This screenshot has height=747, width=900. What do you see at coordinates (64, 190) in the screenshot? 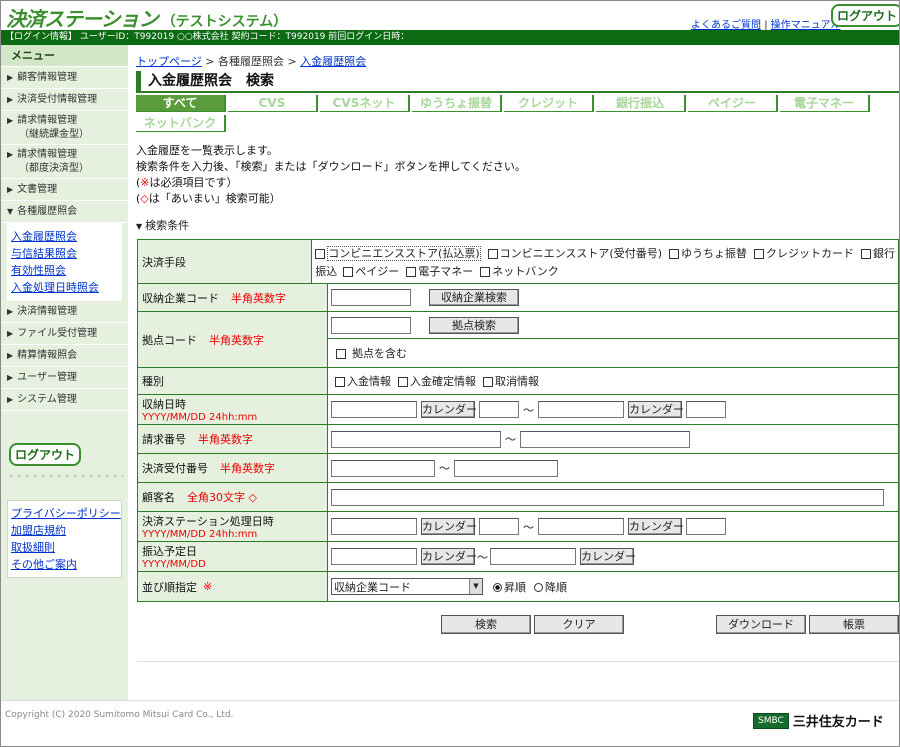
I see `sidebar-item-documents: ▶ 文書管理` at bounding box center [64, 190].